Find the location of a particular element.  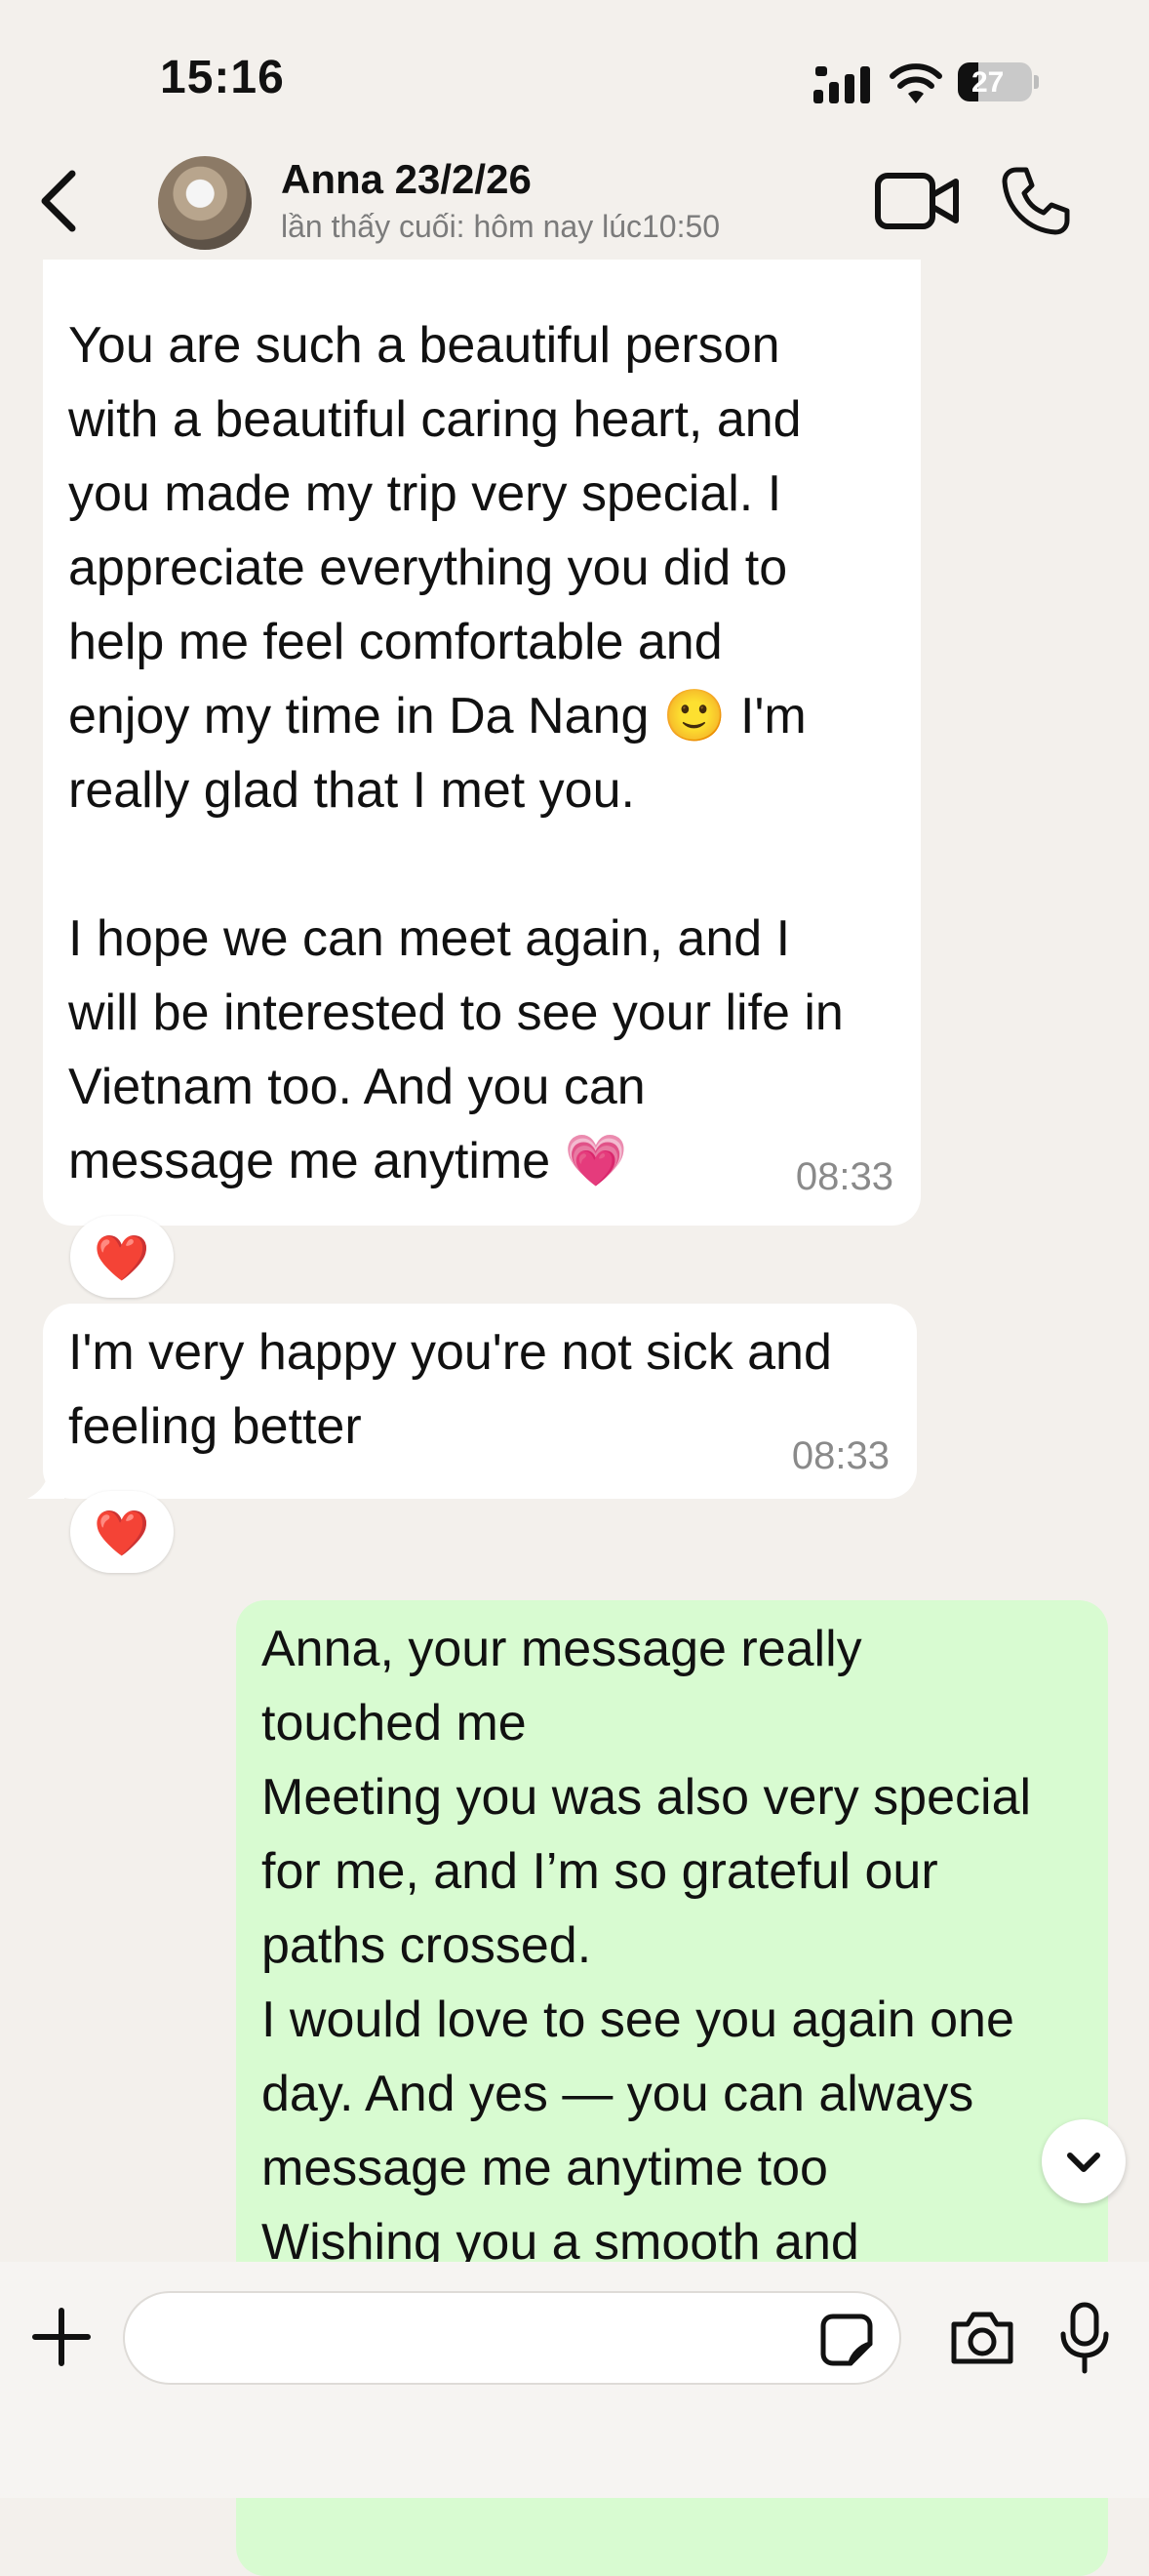

battery-percent: 27 is located at coordinates (988, 82).